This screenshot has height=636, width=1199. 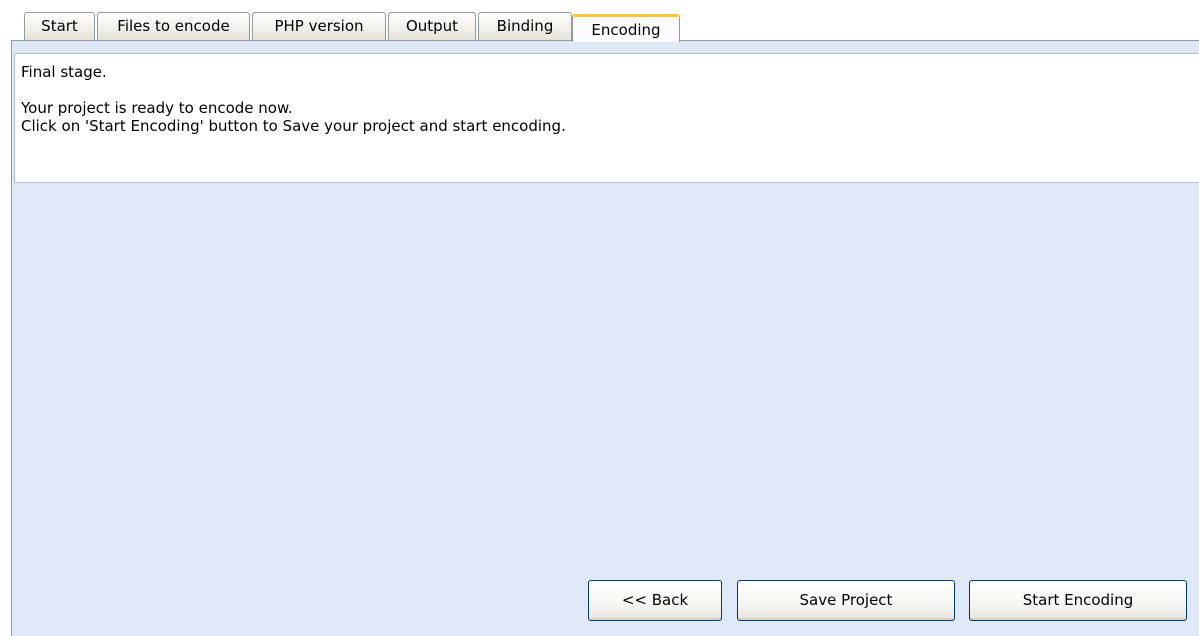 What do you see at coordinates (432, 26) in the screenshot?
I see `tab-output: Output` at bounding box center [432, 26].